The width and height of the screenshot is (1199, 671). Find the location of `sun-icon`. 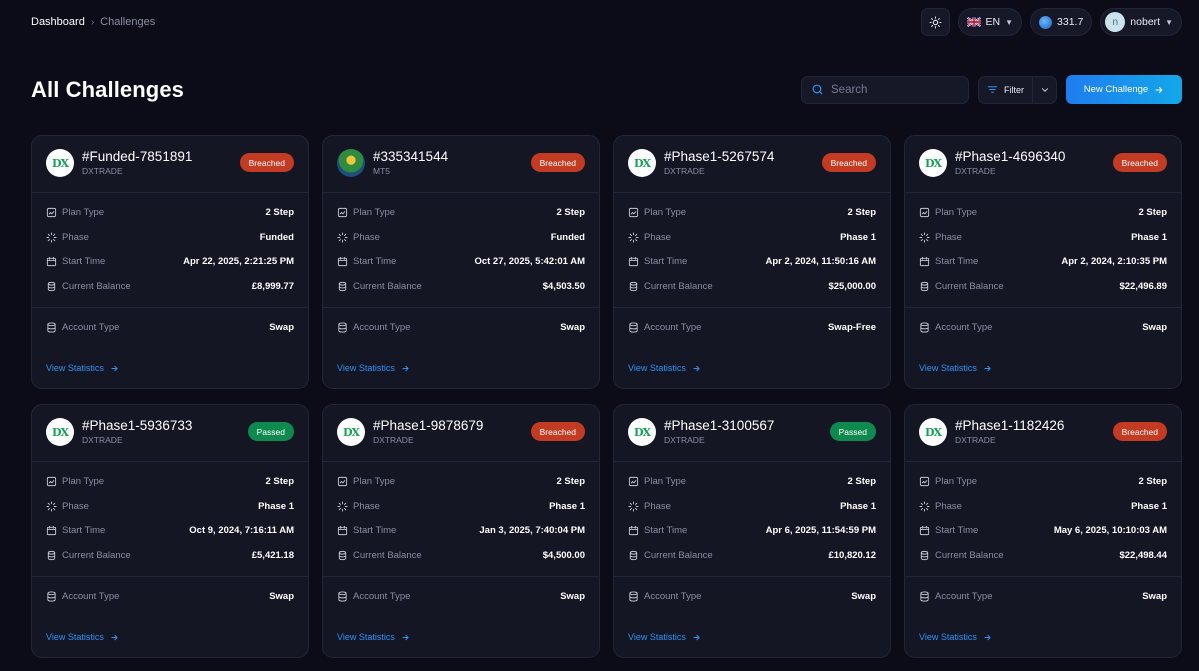

sun-icon is located at coordinates (935, 22).